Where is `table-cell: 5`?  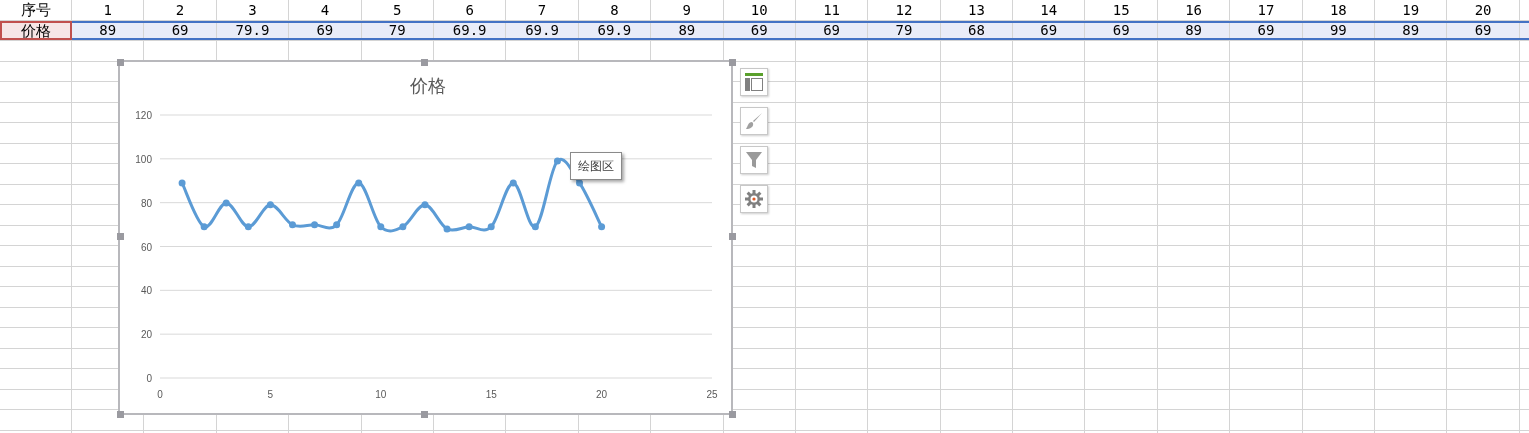 table-cell: 5 is located at coordinates (397, 10).